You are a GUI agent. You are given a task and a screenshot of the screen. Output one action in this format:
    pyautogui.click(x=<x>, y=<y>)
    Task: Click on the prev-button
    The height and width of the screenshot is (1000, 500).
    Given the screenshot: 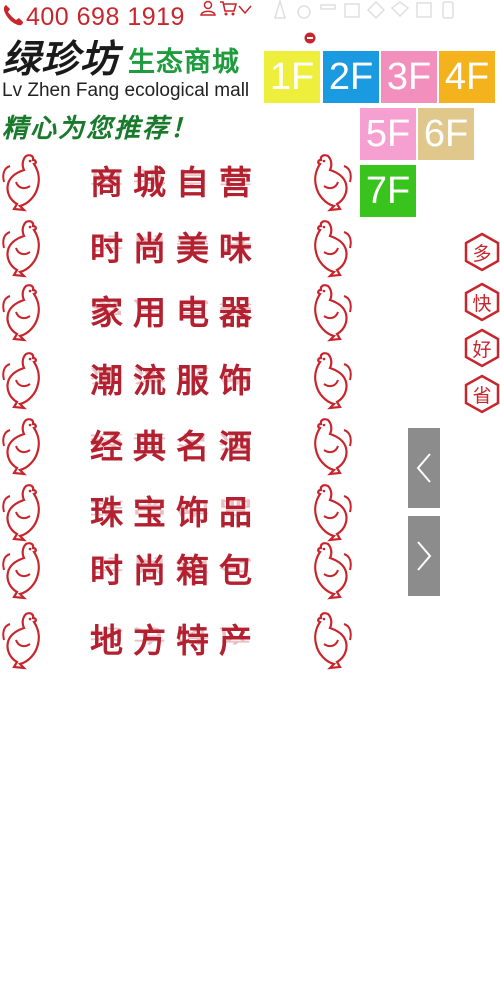 What is the action you would take?
    pyautogui.click(x=424, y=468)
    